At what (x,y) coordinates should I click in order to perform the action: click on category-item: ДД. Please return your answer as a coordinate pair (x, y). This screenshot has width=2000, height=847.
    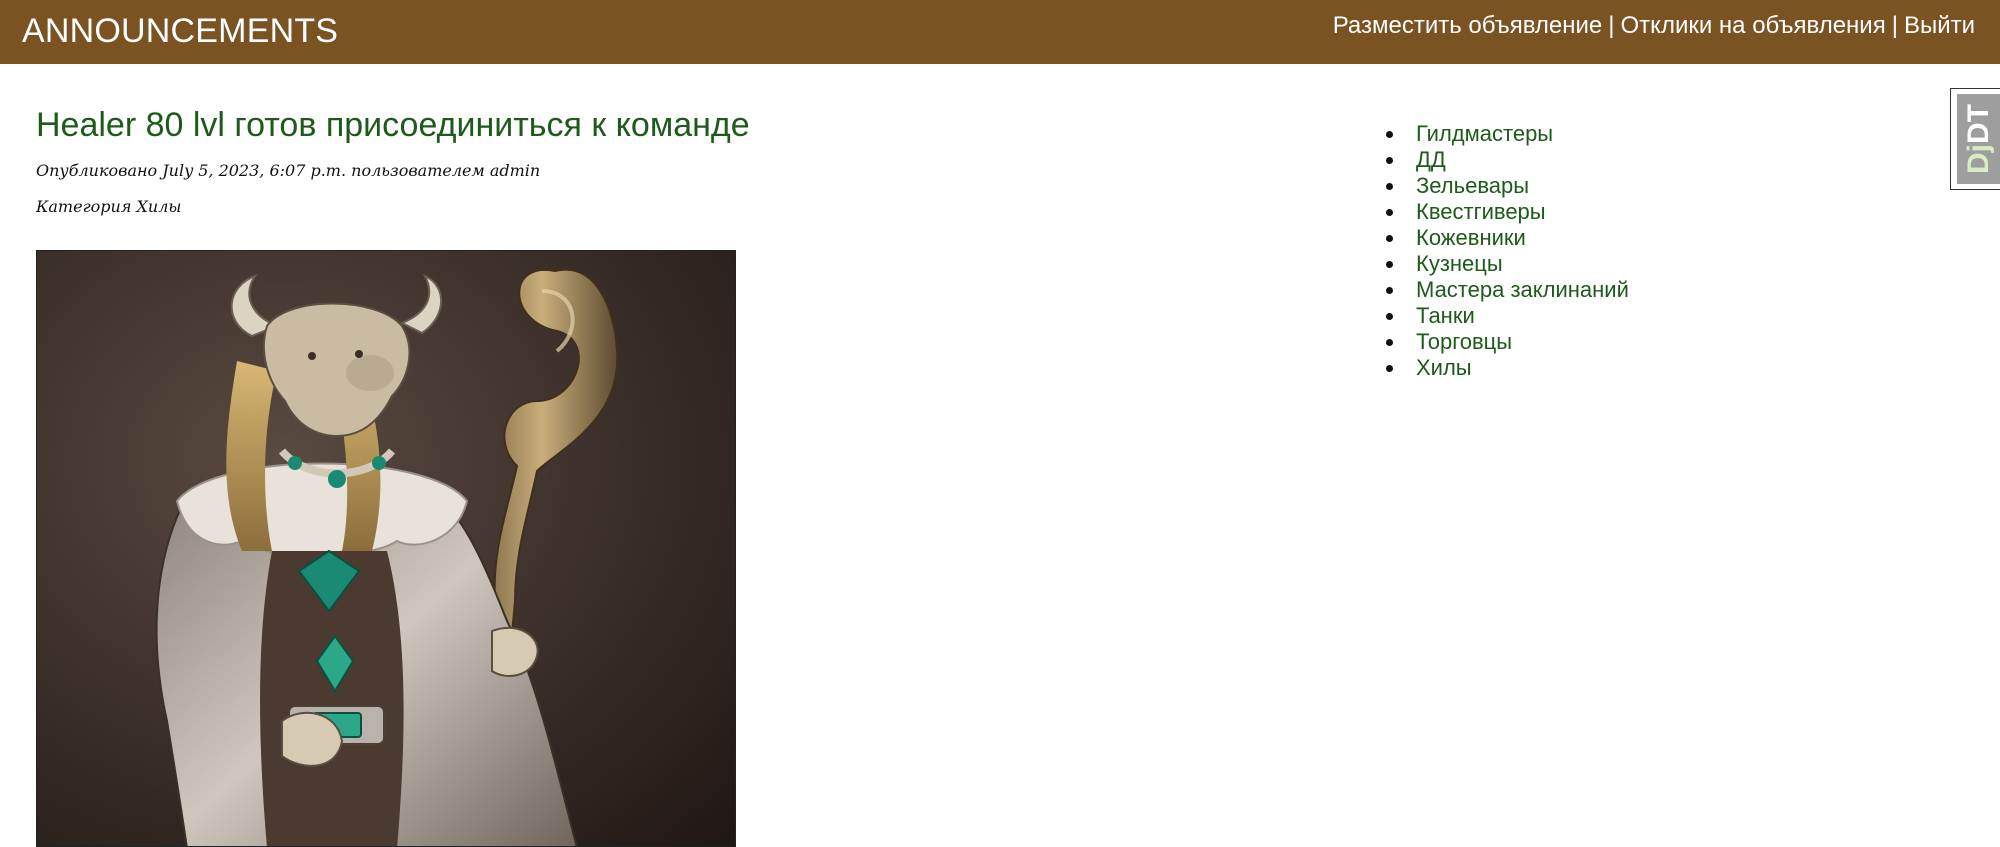
    Looking at the image, I should click on (1506, 160).